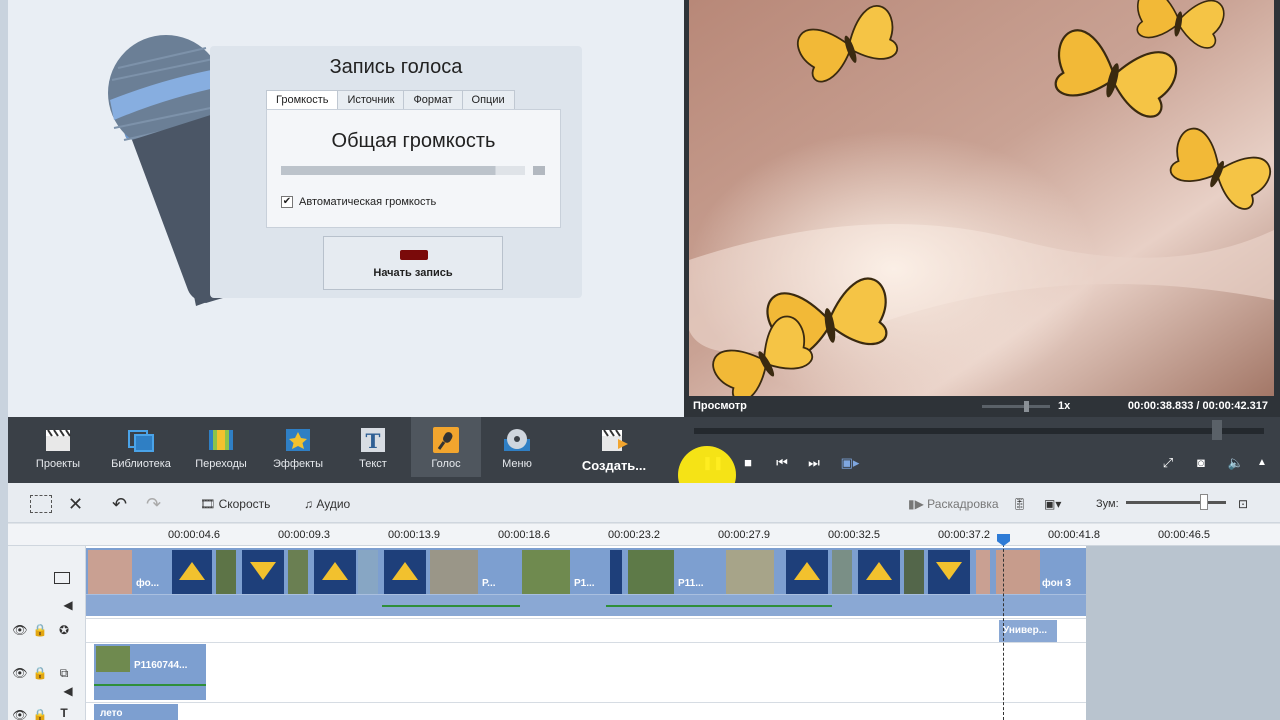 This screenshot has height=720, width=1280. I want to click on zoom-slider-track, so click(1176, 502).